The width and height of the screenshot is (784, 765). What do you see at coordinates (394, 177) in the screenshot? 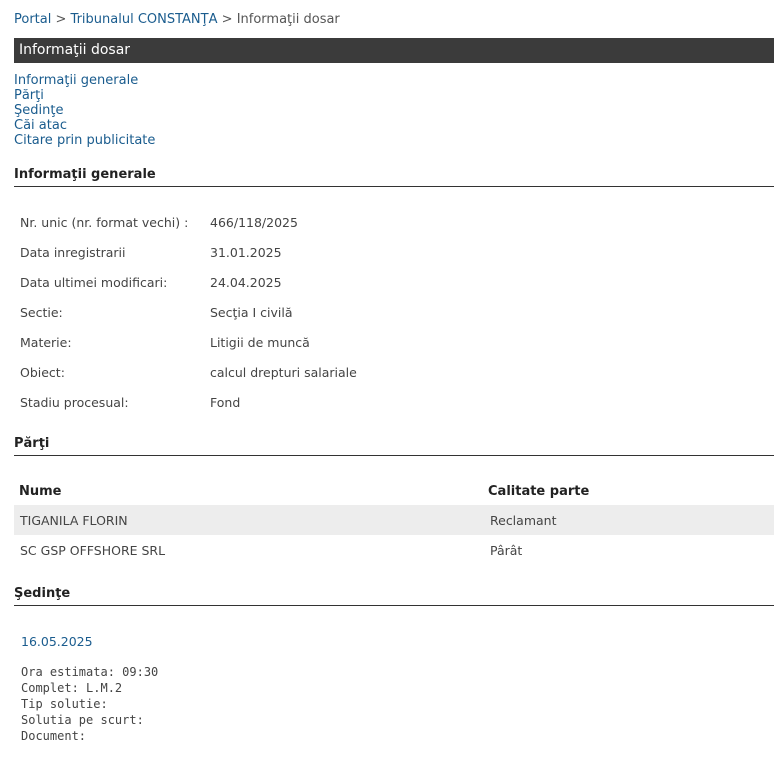
I see `section-heading-informatii-generale: Informaţii generale` at bounding box center [394, 177].